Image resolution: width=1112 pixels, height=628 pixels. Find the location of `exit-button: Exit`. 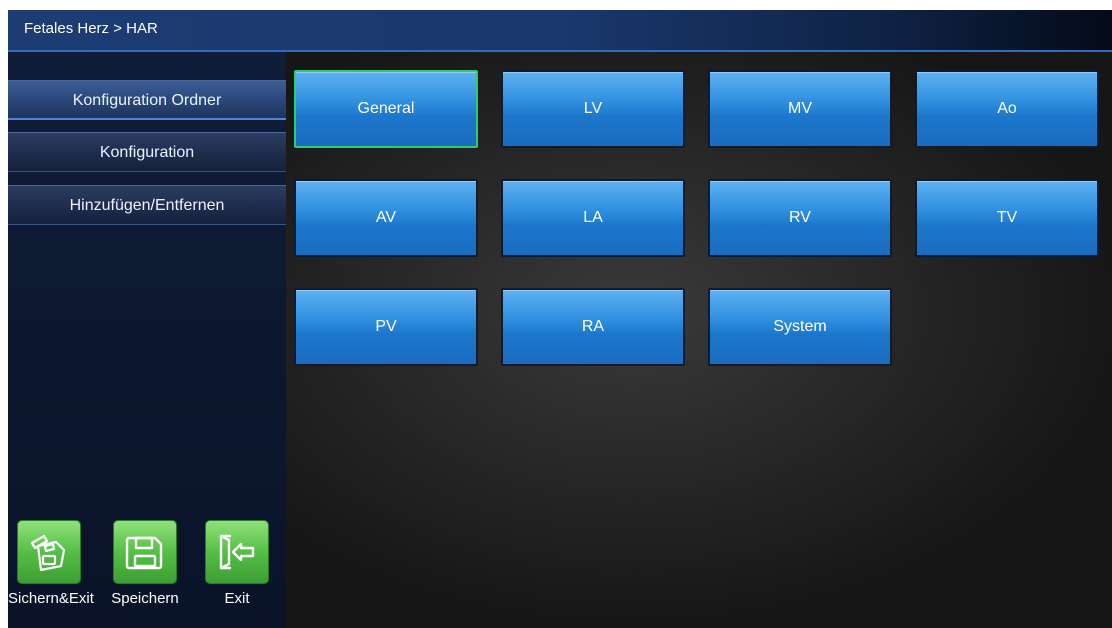

exit-button: Exit is located at coordinates (237, 564).